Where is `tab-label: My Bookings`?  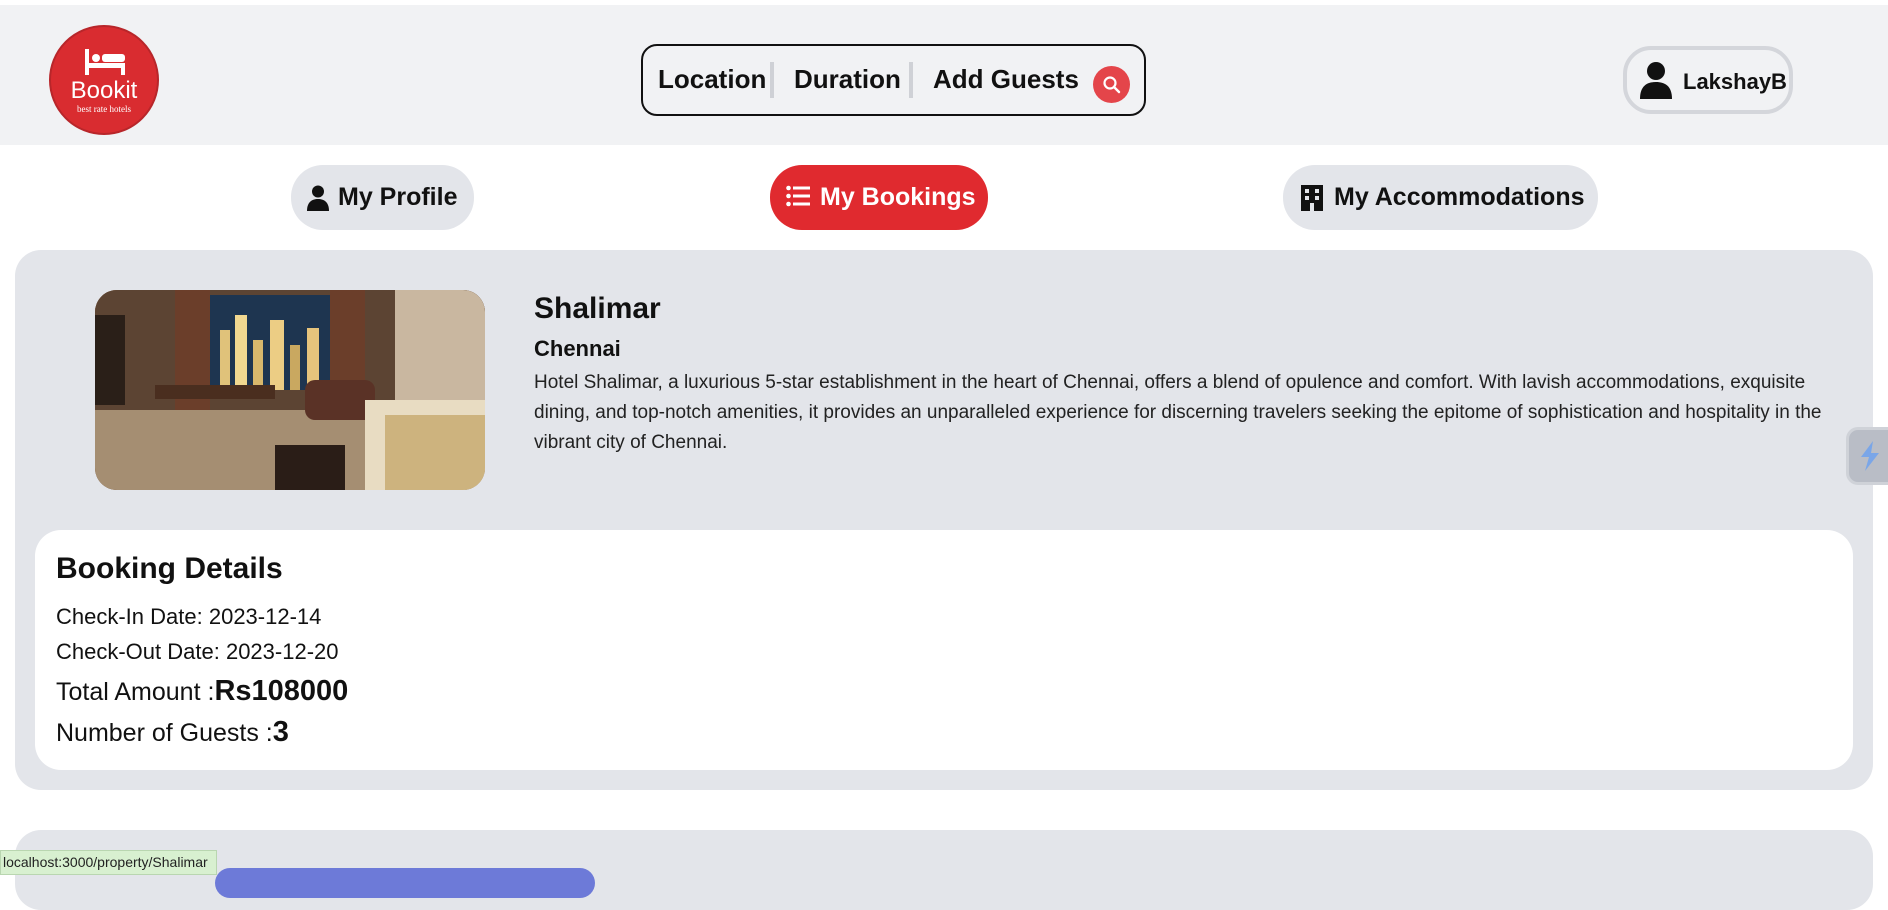
tab-label: My Bookings is located at coordinates (898, 197).